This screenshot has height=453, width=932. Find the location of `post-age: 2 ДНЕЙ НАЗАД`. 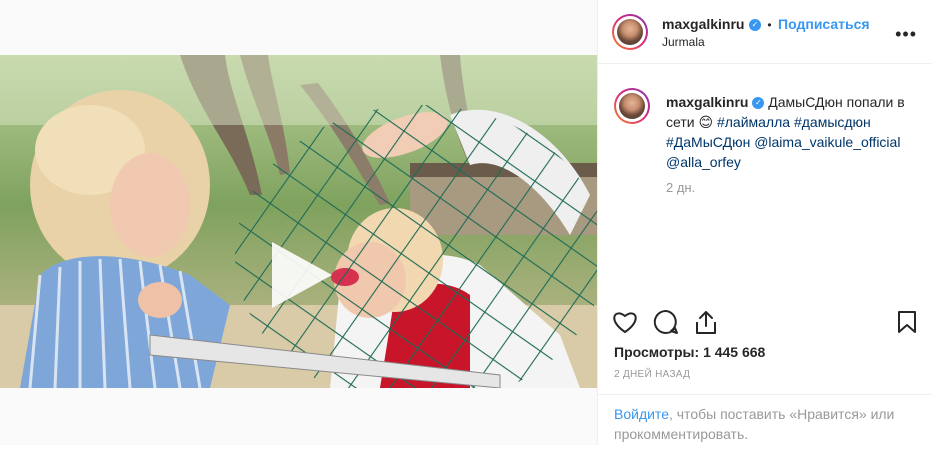

post-age: 2 ДНЕЙ НАЗАД is located at coordinates (652, 374).